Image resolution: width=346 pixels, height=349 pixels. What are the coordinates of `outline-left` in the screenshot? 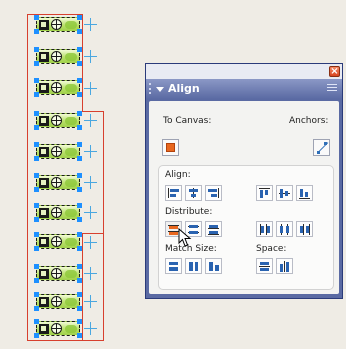 It's located at (27, 177).